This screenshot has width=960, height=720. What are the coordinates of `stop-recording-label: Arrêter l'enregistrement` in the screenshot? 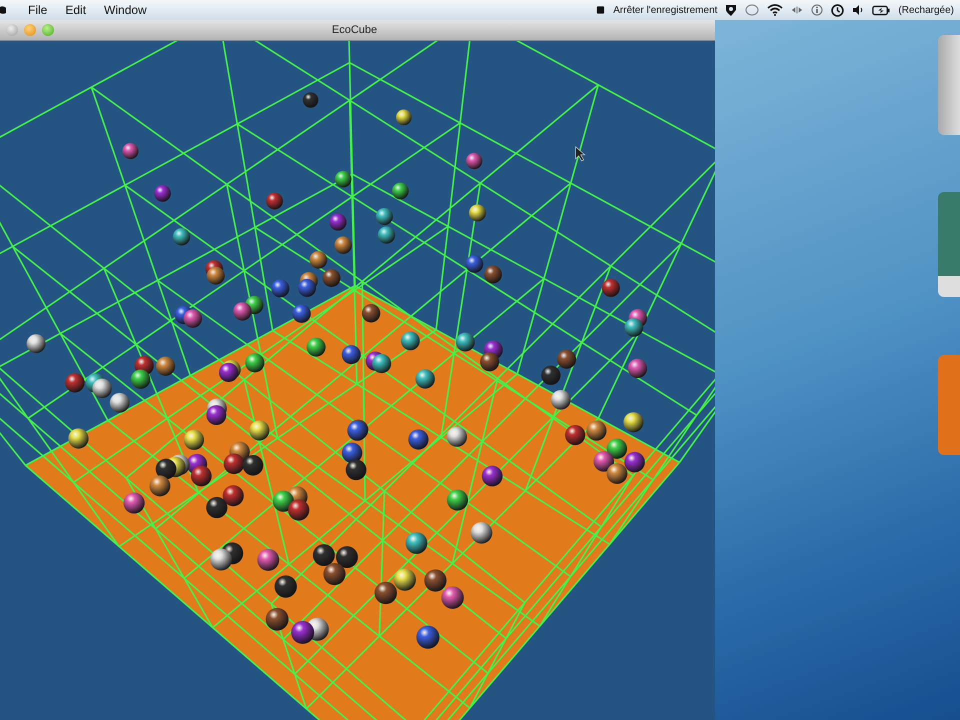 It's located at (665, 10).